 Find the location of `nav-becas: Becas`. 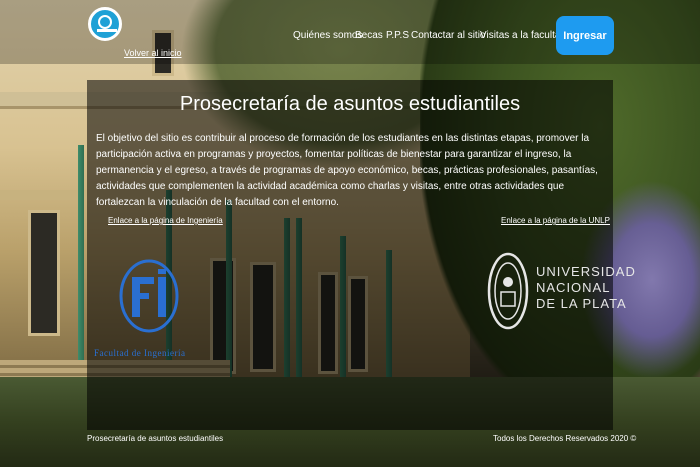

nav-becas: Becas is located at coordinates (369, 35).